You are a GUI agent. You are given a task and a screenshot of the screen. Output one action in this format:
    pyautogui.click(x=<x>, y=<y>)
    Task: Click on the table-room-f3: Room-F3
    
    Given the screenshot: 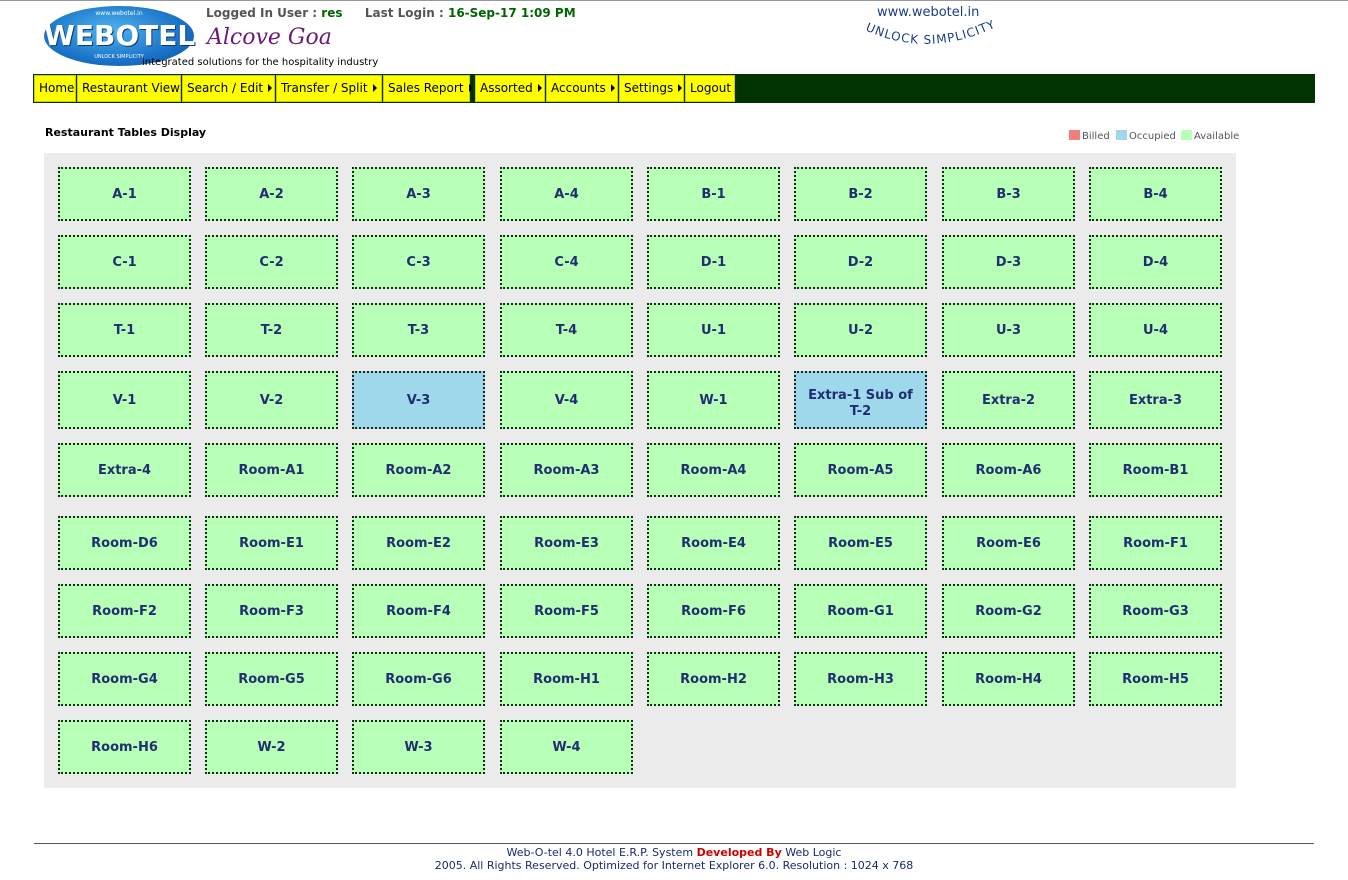 What is the action you would take?
    pyautogui.click(x=271, y=611)
    